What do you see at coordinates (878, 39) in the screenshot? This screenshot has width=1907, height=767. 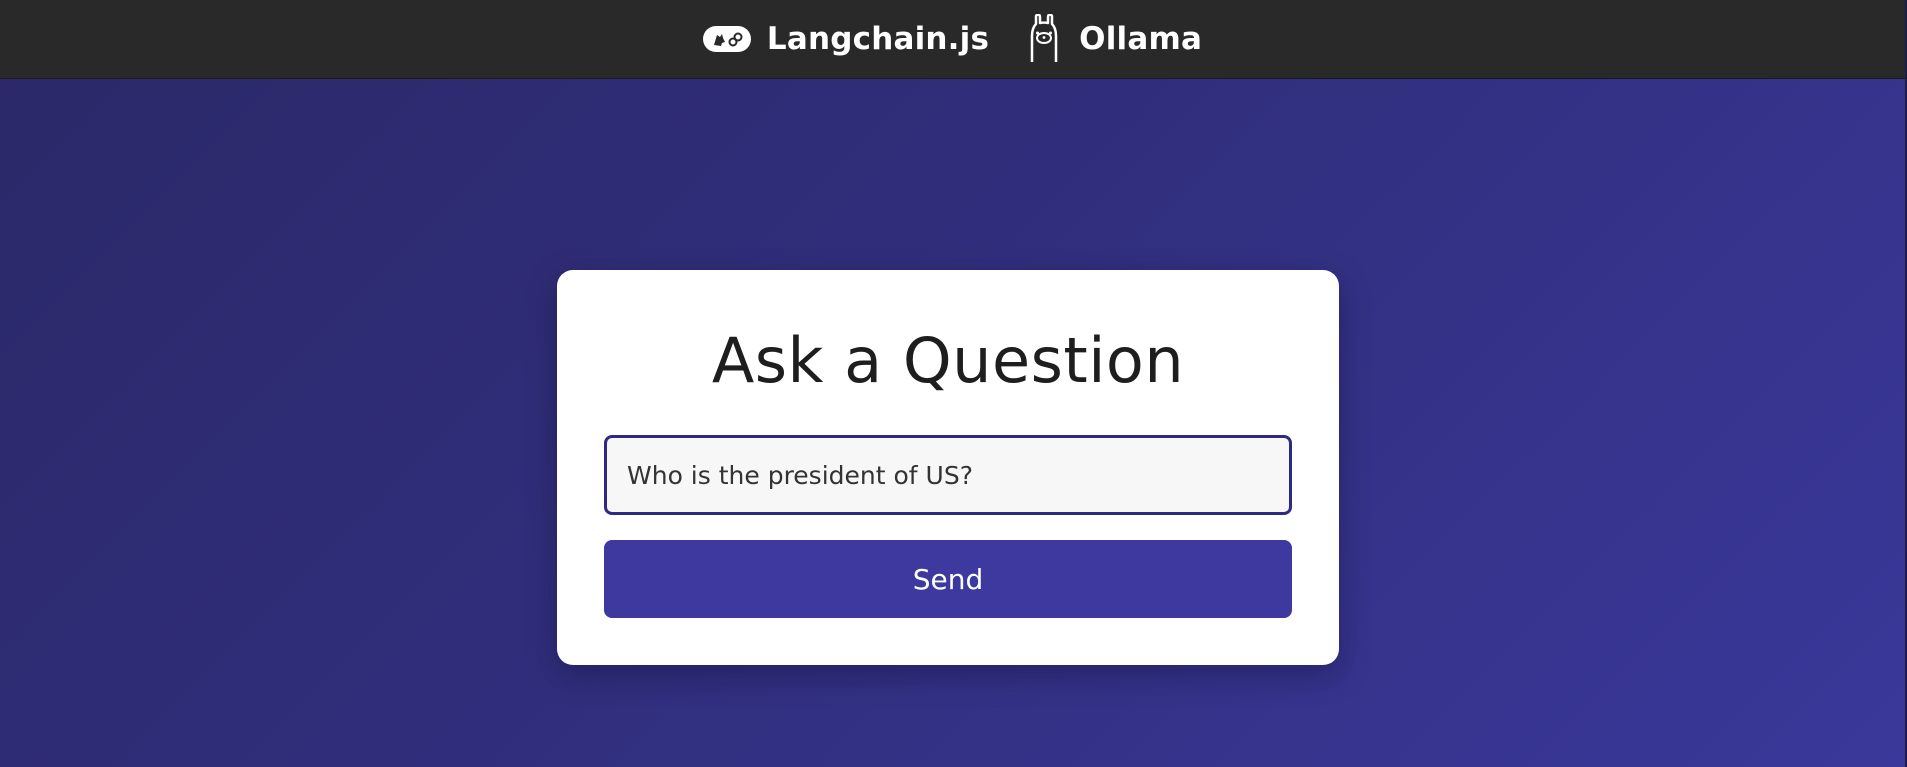 I see `brand-langchain-label: Langchain.js` at bounding box center [878, 39].